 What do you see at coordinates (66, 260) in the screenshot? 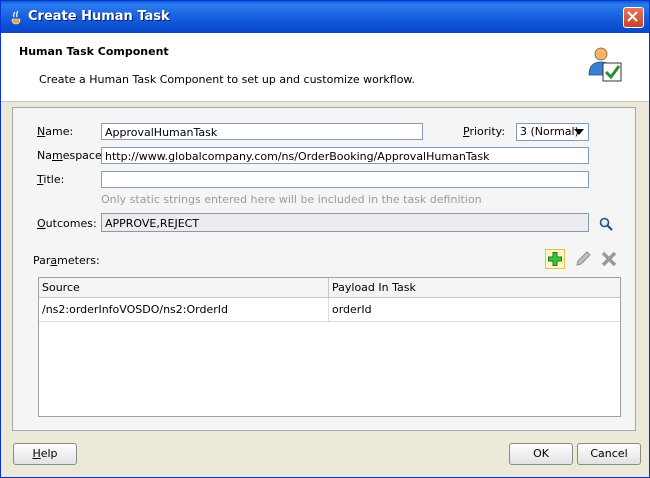
I see `parameters-label: Parameters:` at bounding box center [66, 260].